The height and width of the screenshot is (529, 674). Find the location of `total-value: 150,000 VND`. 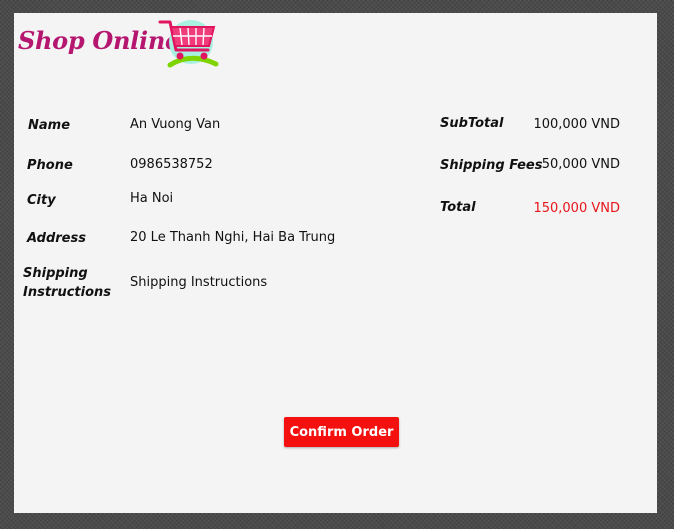

total-value: 150,000 VND is located at coordinates (576, 208).